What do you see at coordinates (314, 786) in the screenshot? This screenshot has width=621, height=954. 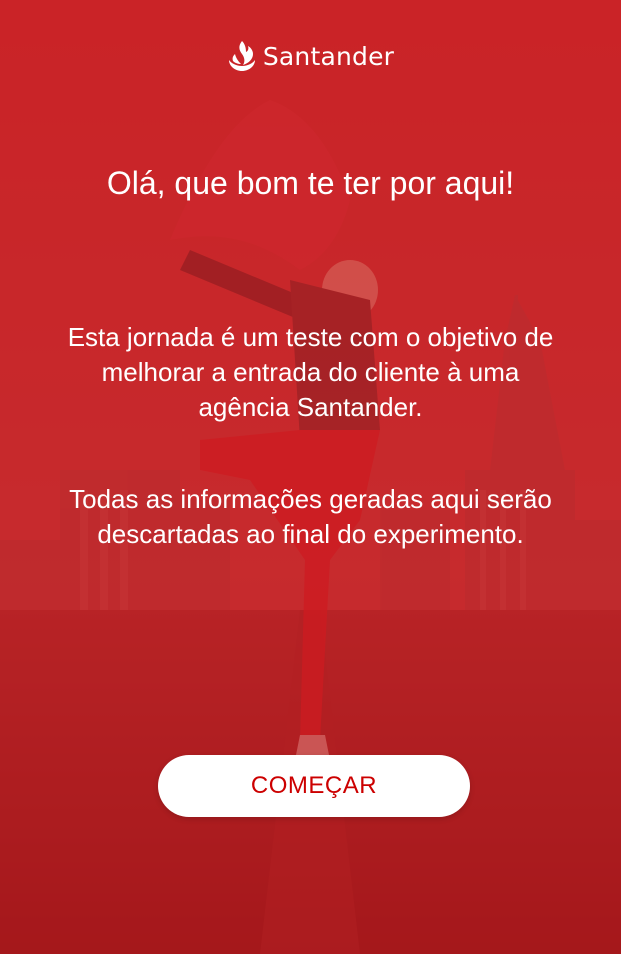 I see `start-button: COMEÇAR` at bounding box center [314, 786].